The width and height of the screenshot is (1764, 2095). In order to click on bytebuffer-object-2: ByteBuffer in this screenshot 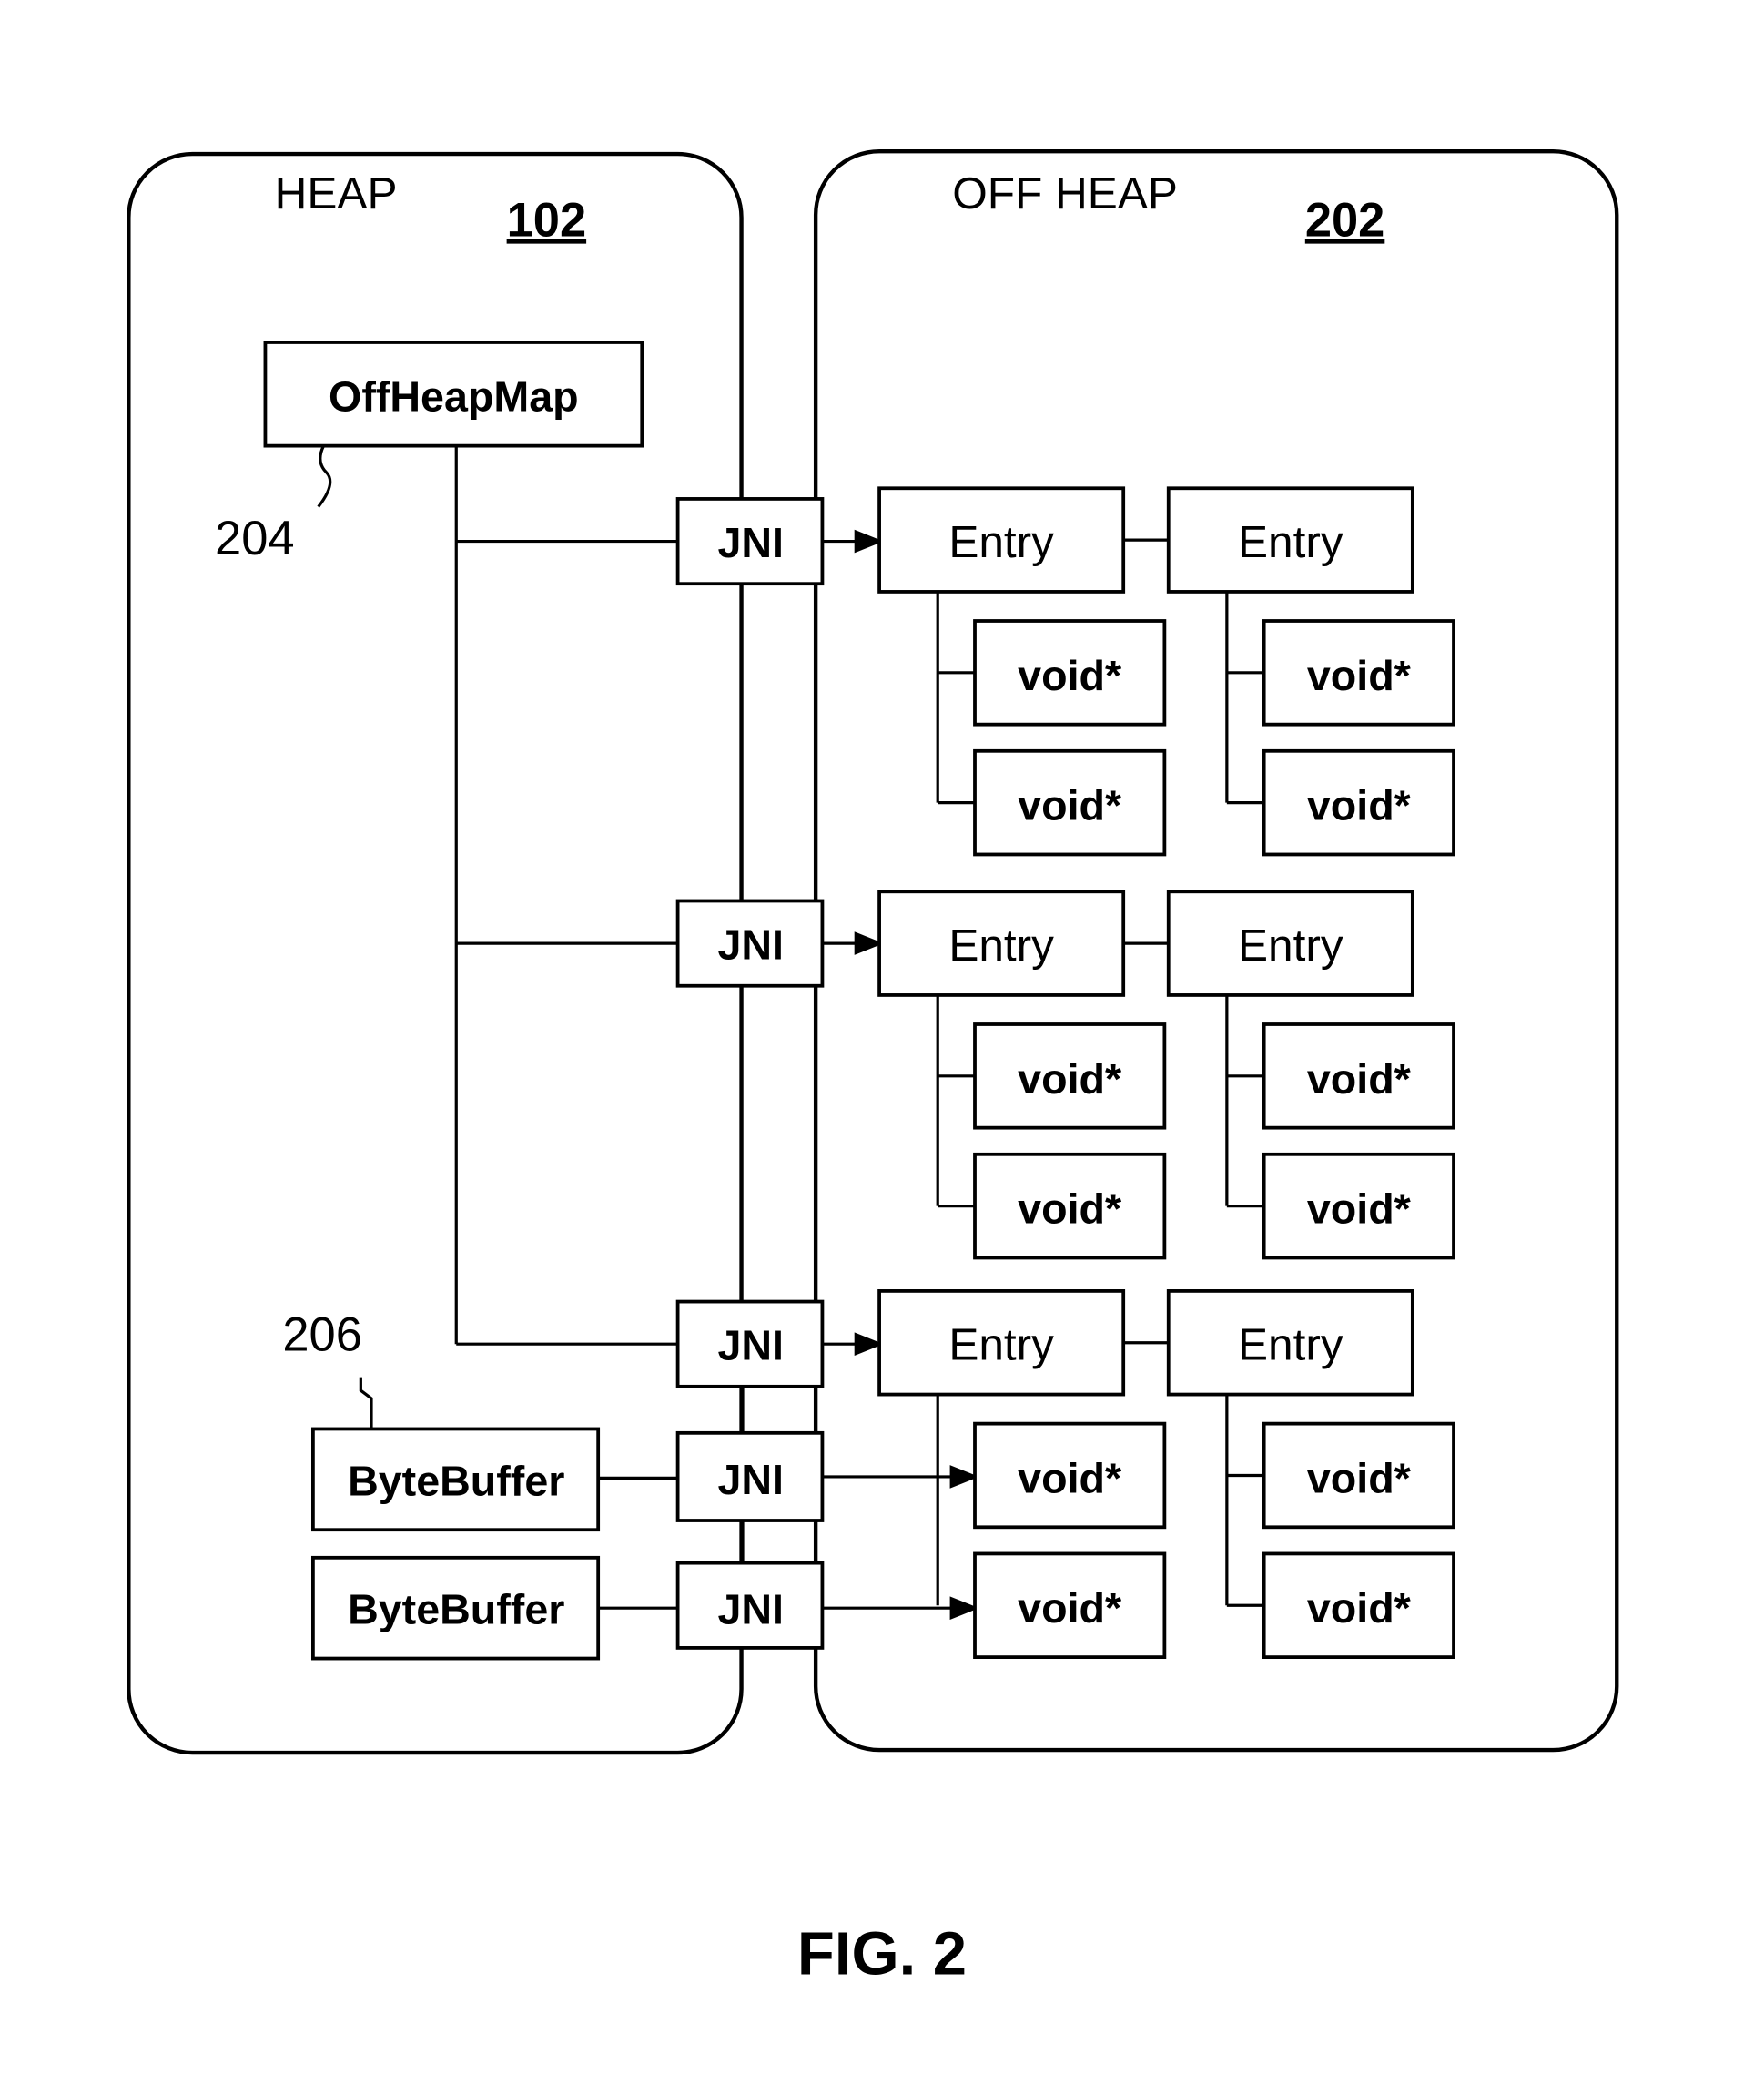, I will do `click(455, 1608)`.